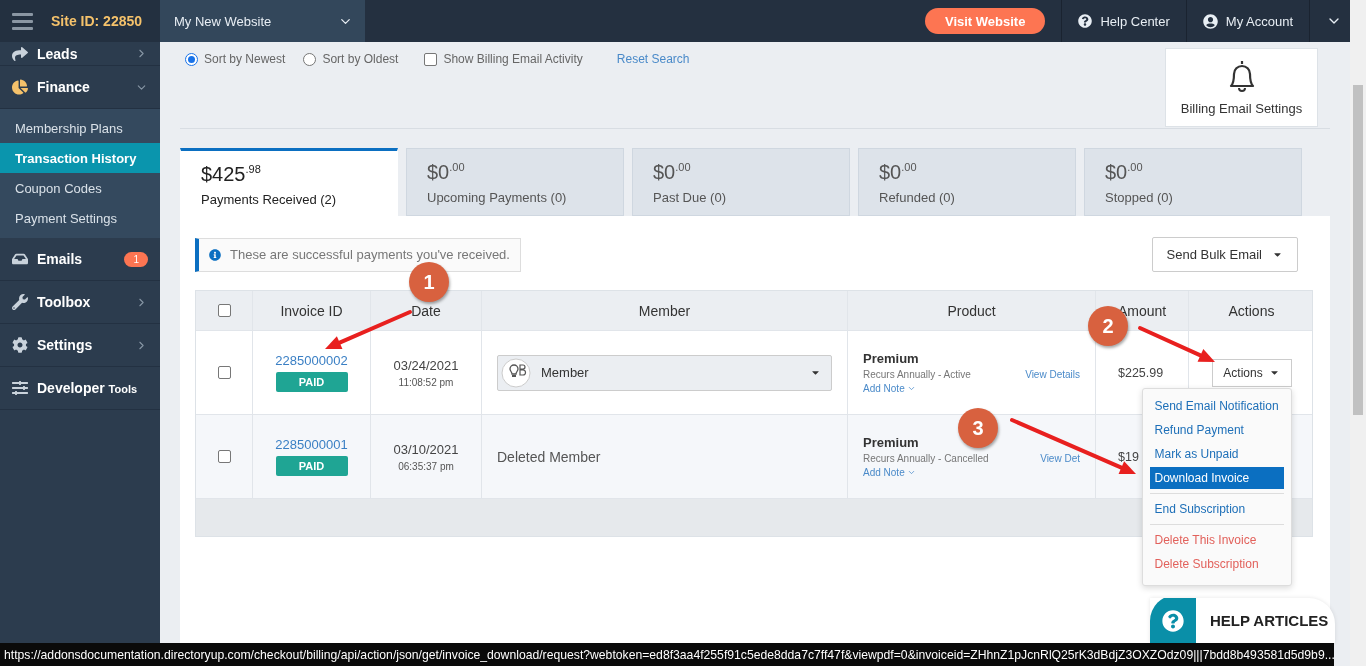  What do you see at coordinates (20, 259) in the screenshot?
I see `inbox-icon` at bounding box center [20, 259].